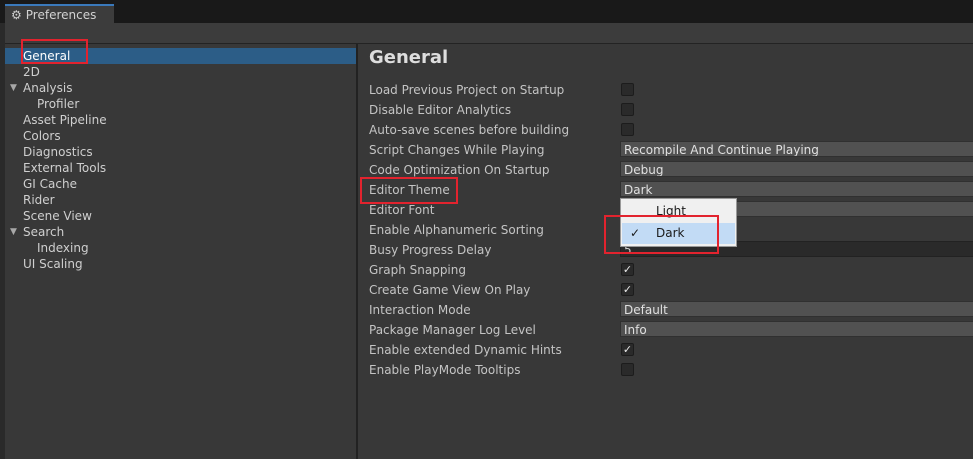 This screenshot has height=459, width=973. I want to click on editor-theme-dropdown: Dark, so click(796, 189).